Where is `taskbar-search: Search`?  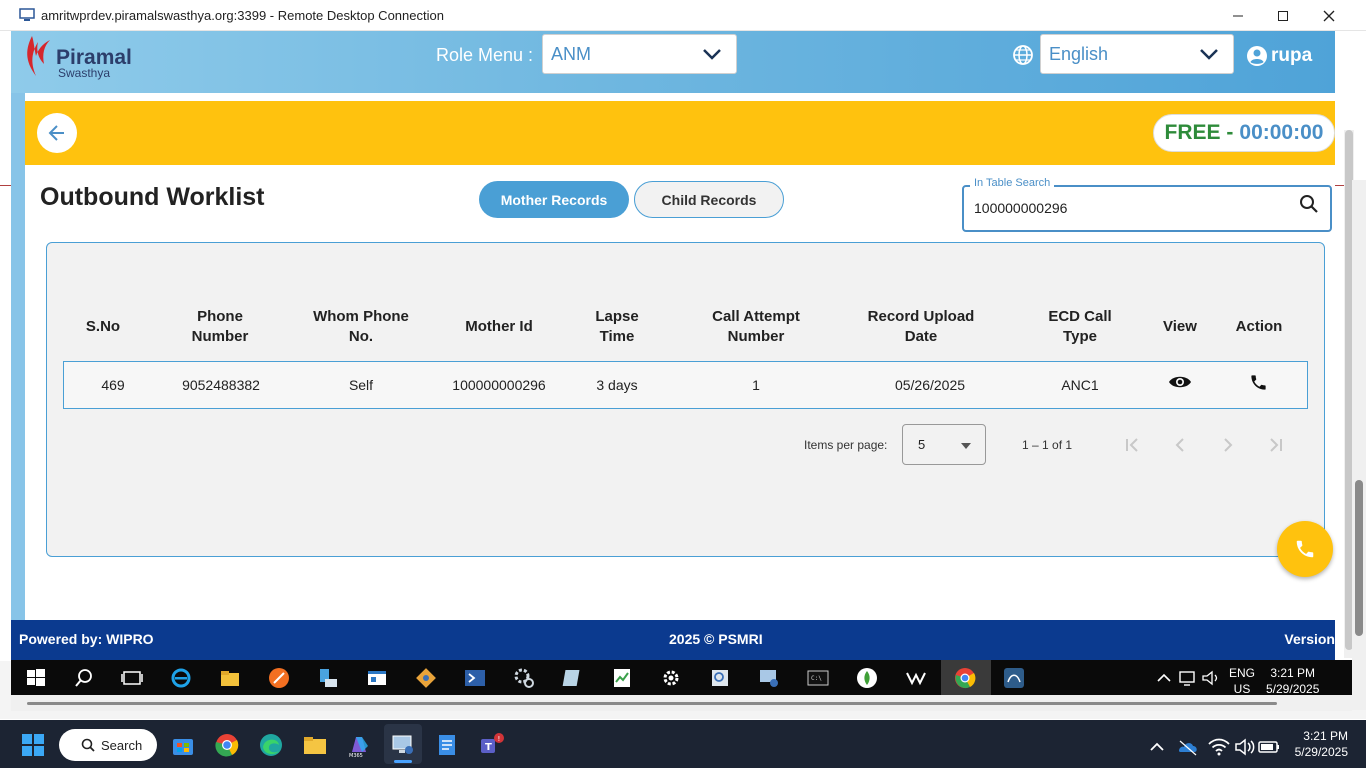 taskbar-search: Search is located at coordinates (108, 745).